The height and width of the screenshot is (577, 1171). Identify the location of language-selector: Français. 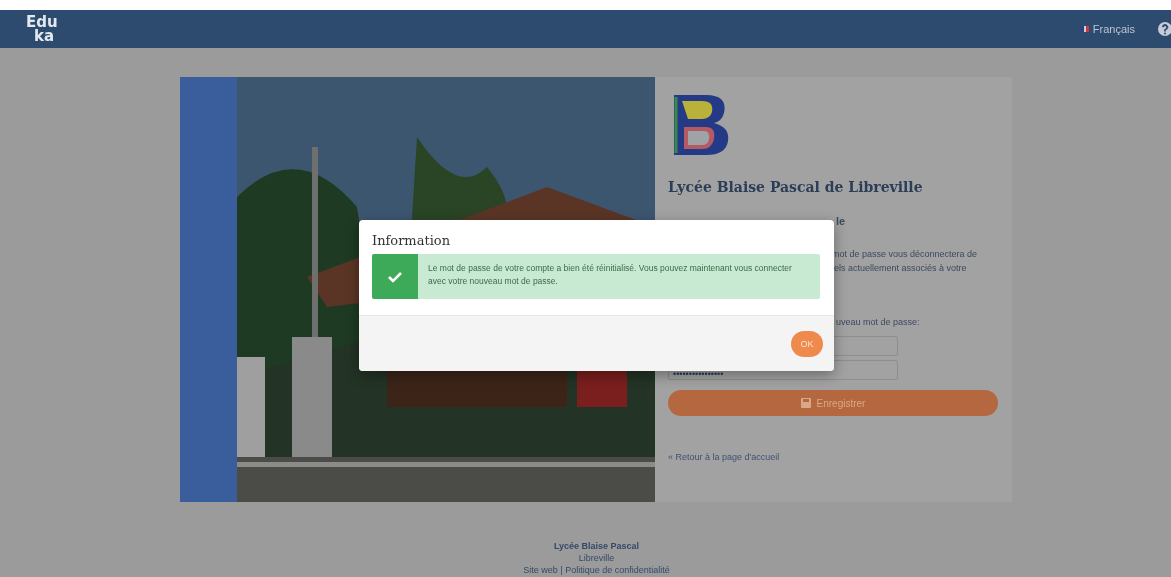
(1113, 29).